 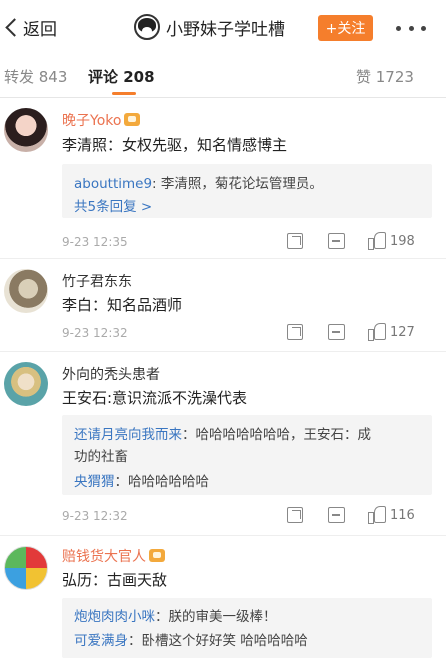 I want to click on top-bar: 返回 小野妹子学吐槽 +关注, so click(x=223, y=26).